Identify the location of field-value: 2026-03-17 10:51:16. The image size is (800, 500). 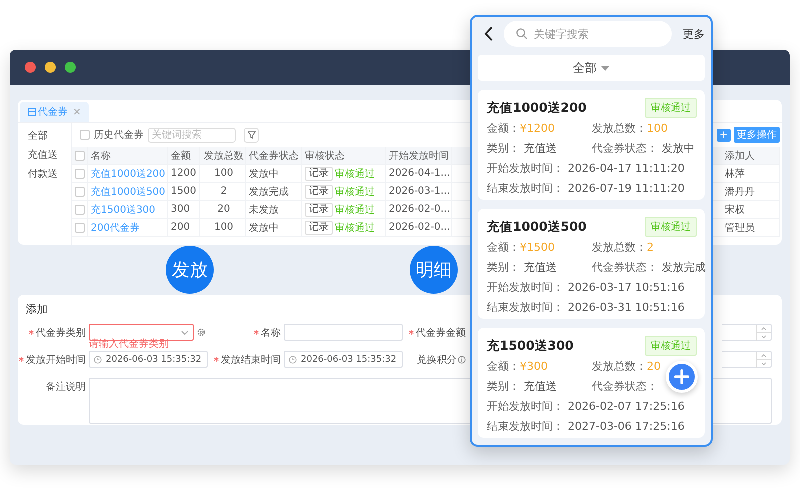
(626, 287).